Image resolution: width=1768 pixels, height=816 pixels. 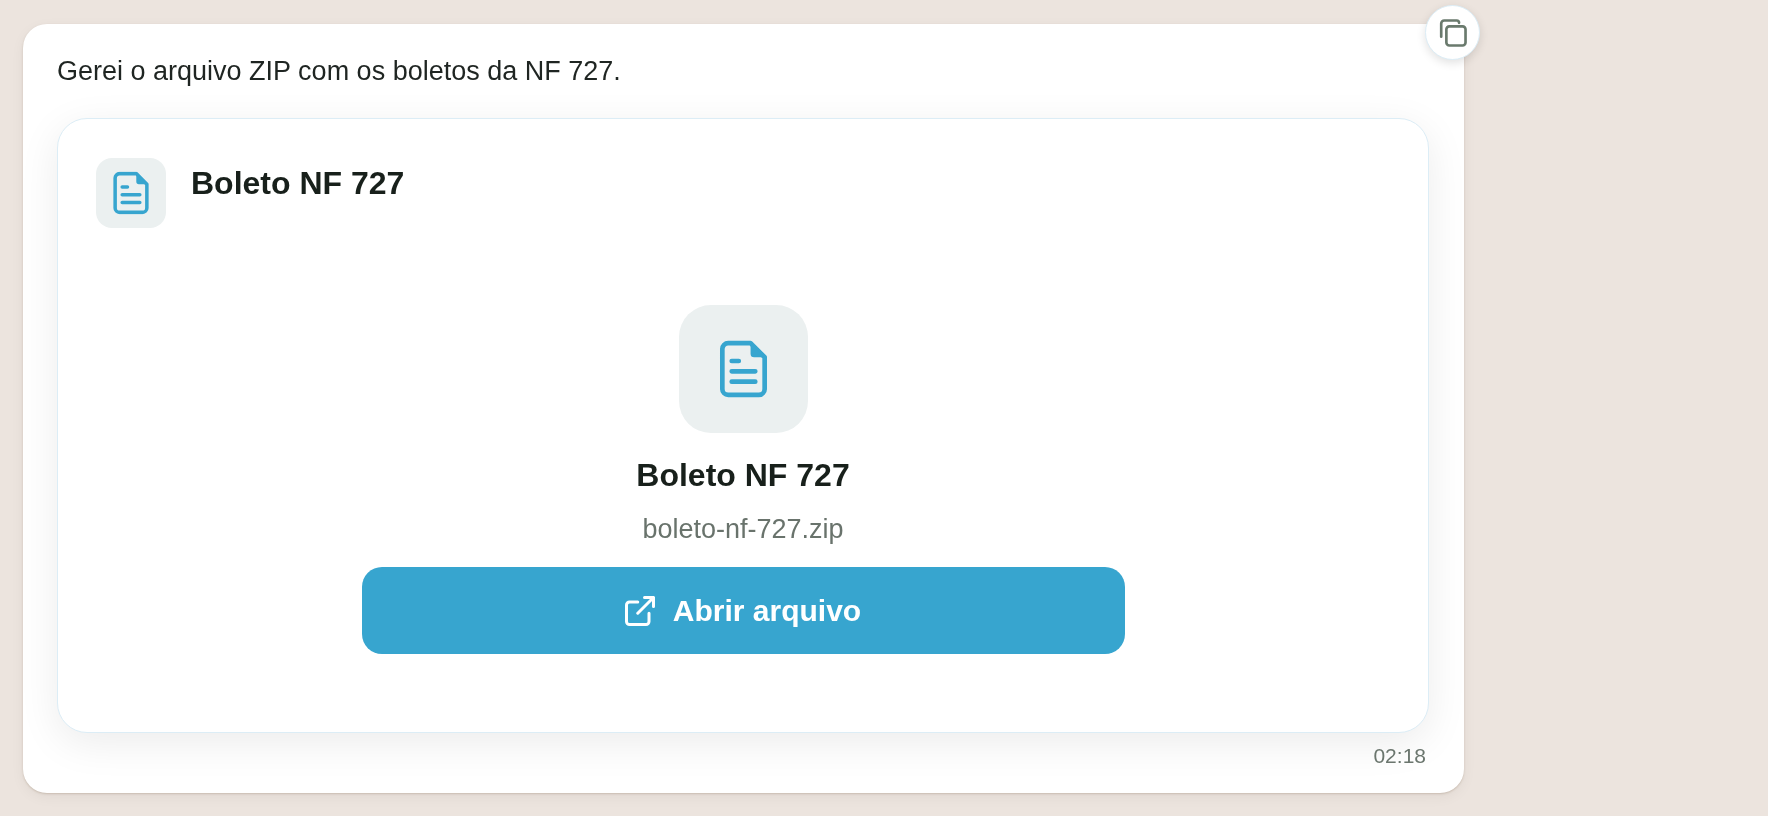 I want to click on external-link-icon, so click(x=639, y=610).